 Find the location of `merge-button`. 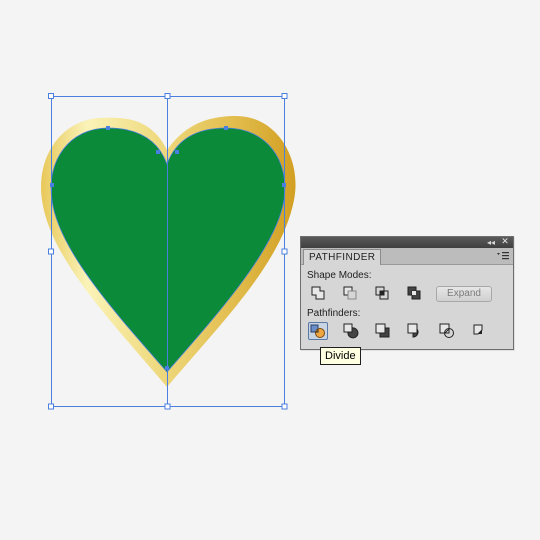

merge-button is located at coordinates (383, 331).